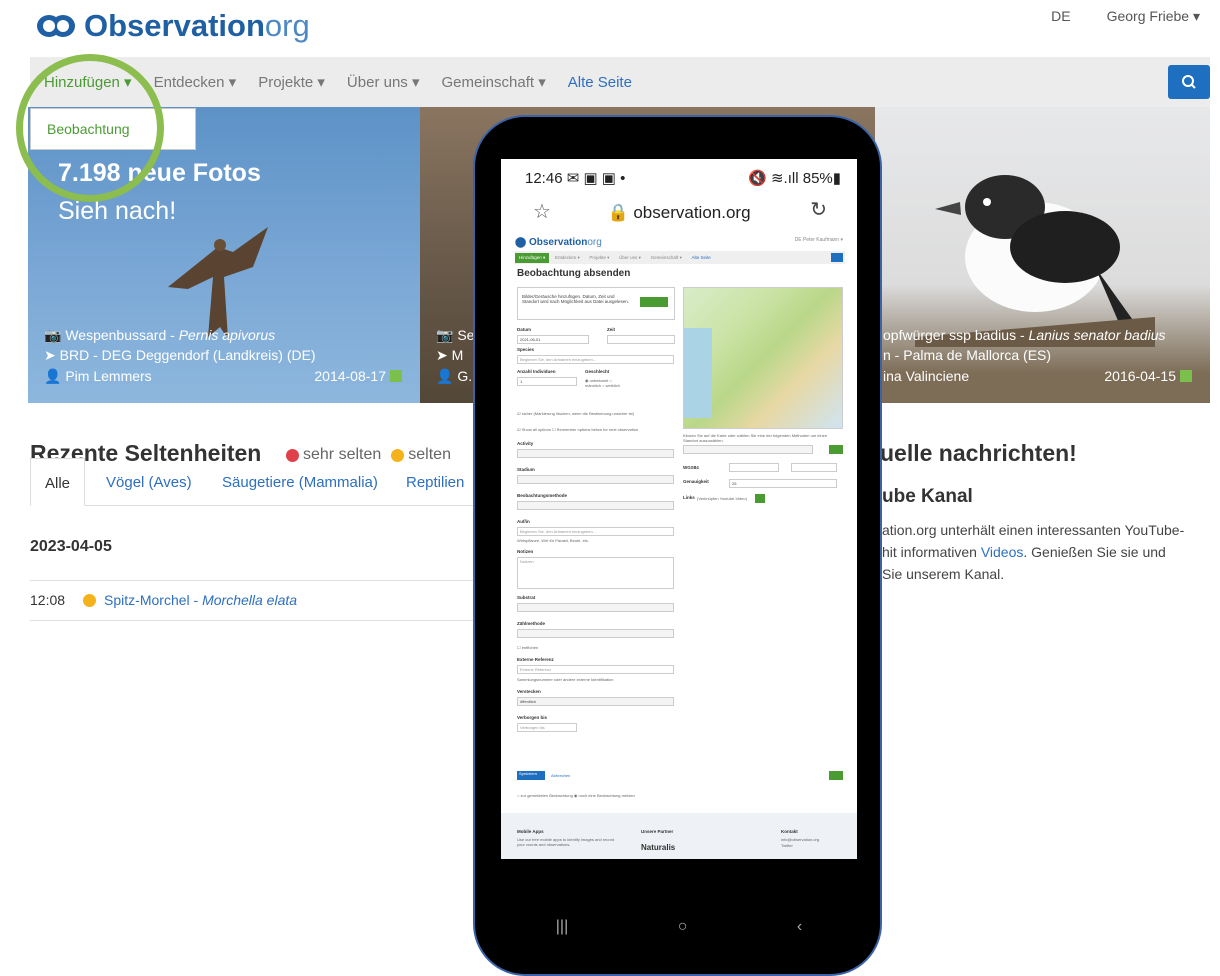 This screenshot has width=1220, height=976. What do you see at coordinates (1002, 552) in the screenshot?
I see `videos-link: Videos` at bounding box center [1002, 552].